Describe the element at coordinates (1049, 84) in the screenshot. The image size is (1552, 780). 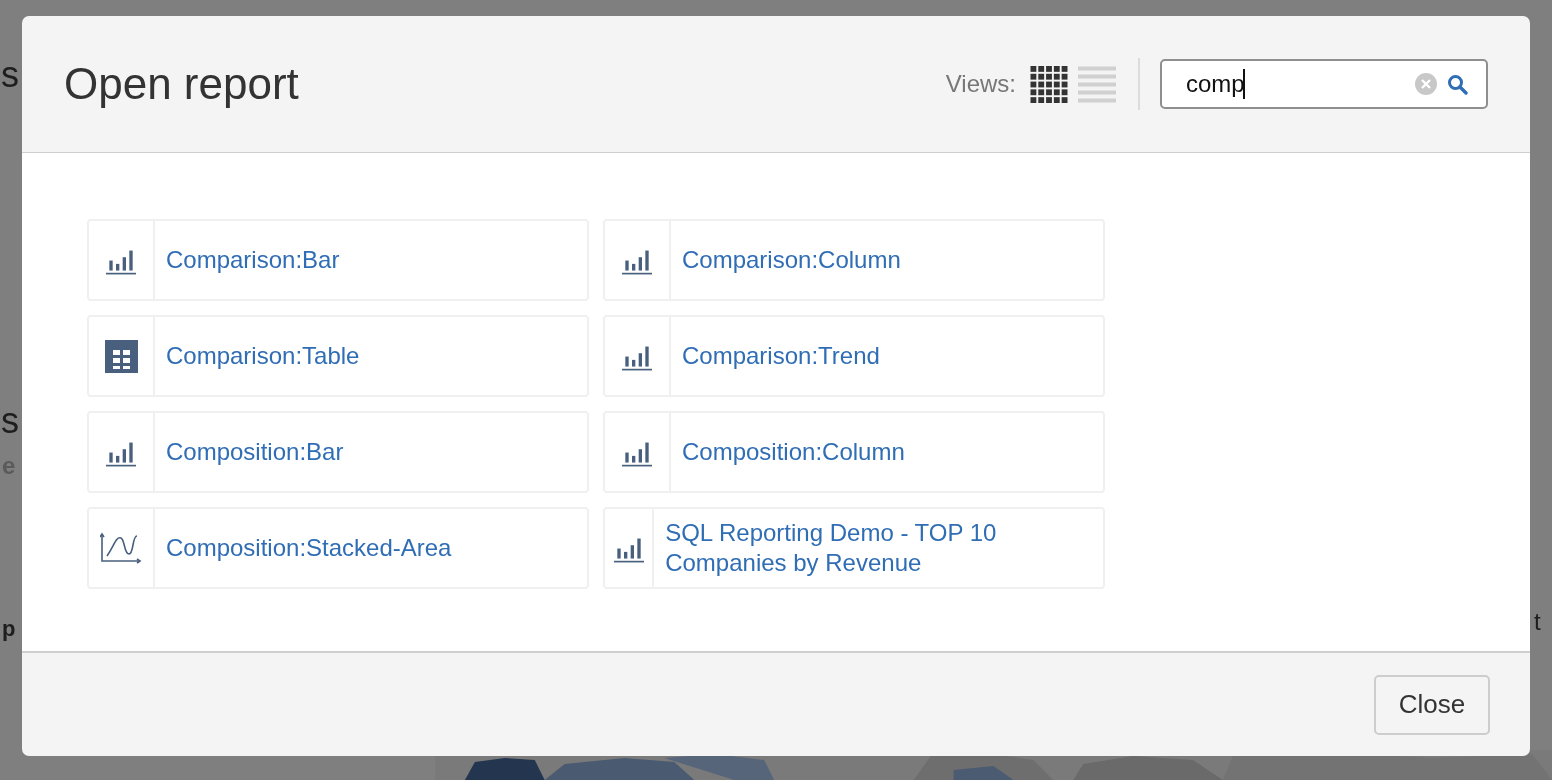
I see `grid-view-icon` at that location.